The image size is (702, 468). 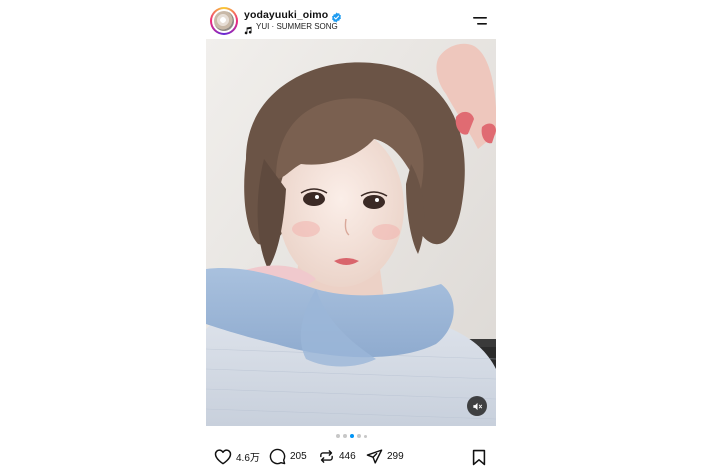 I want to click on share-button: 299, so click(x=385, y=456).